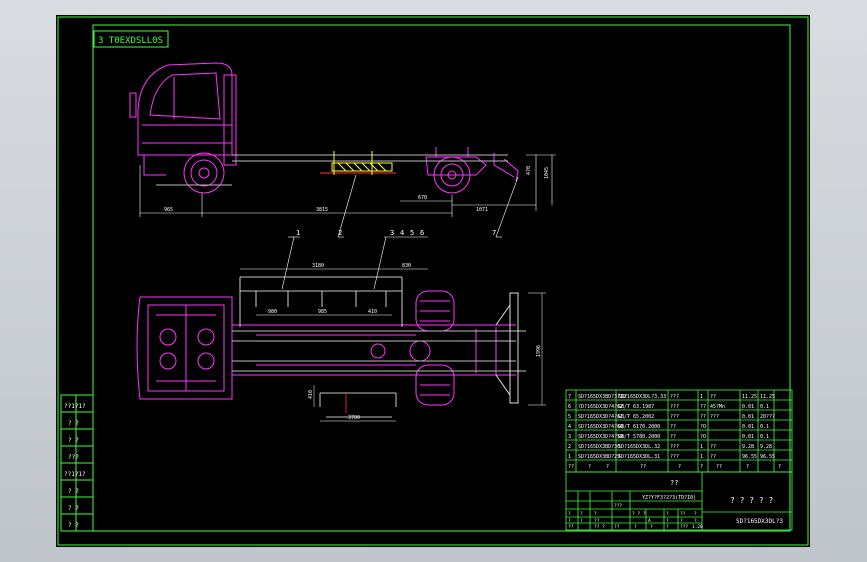  What do you see at coordinates (569, 427) in the screenshot?
I see `drawing-text: 4` at bounding box center [569, 427].